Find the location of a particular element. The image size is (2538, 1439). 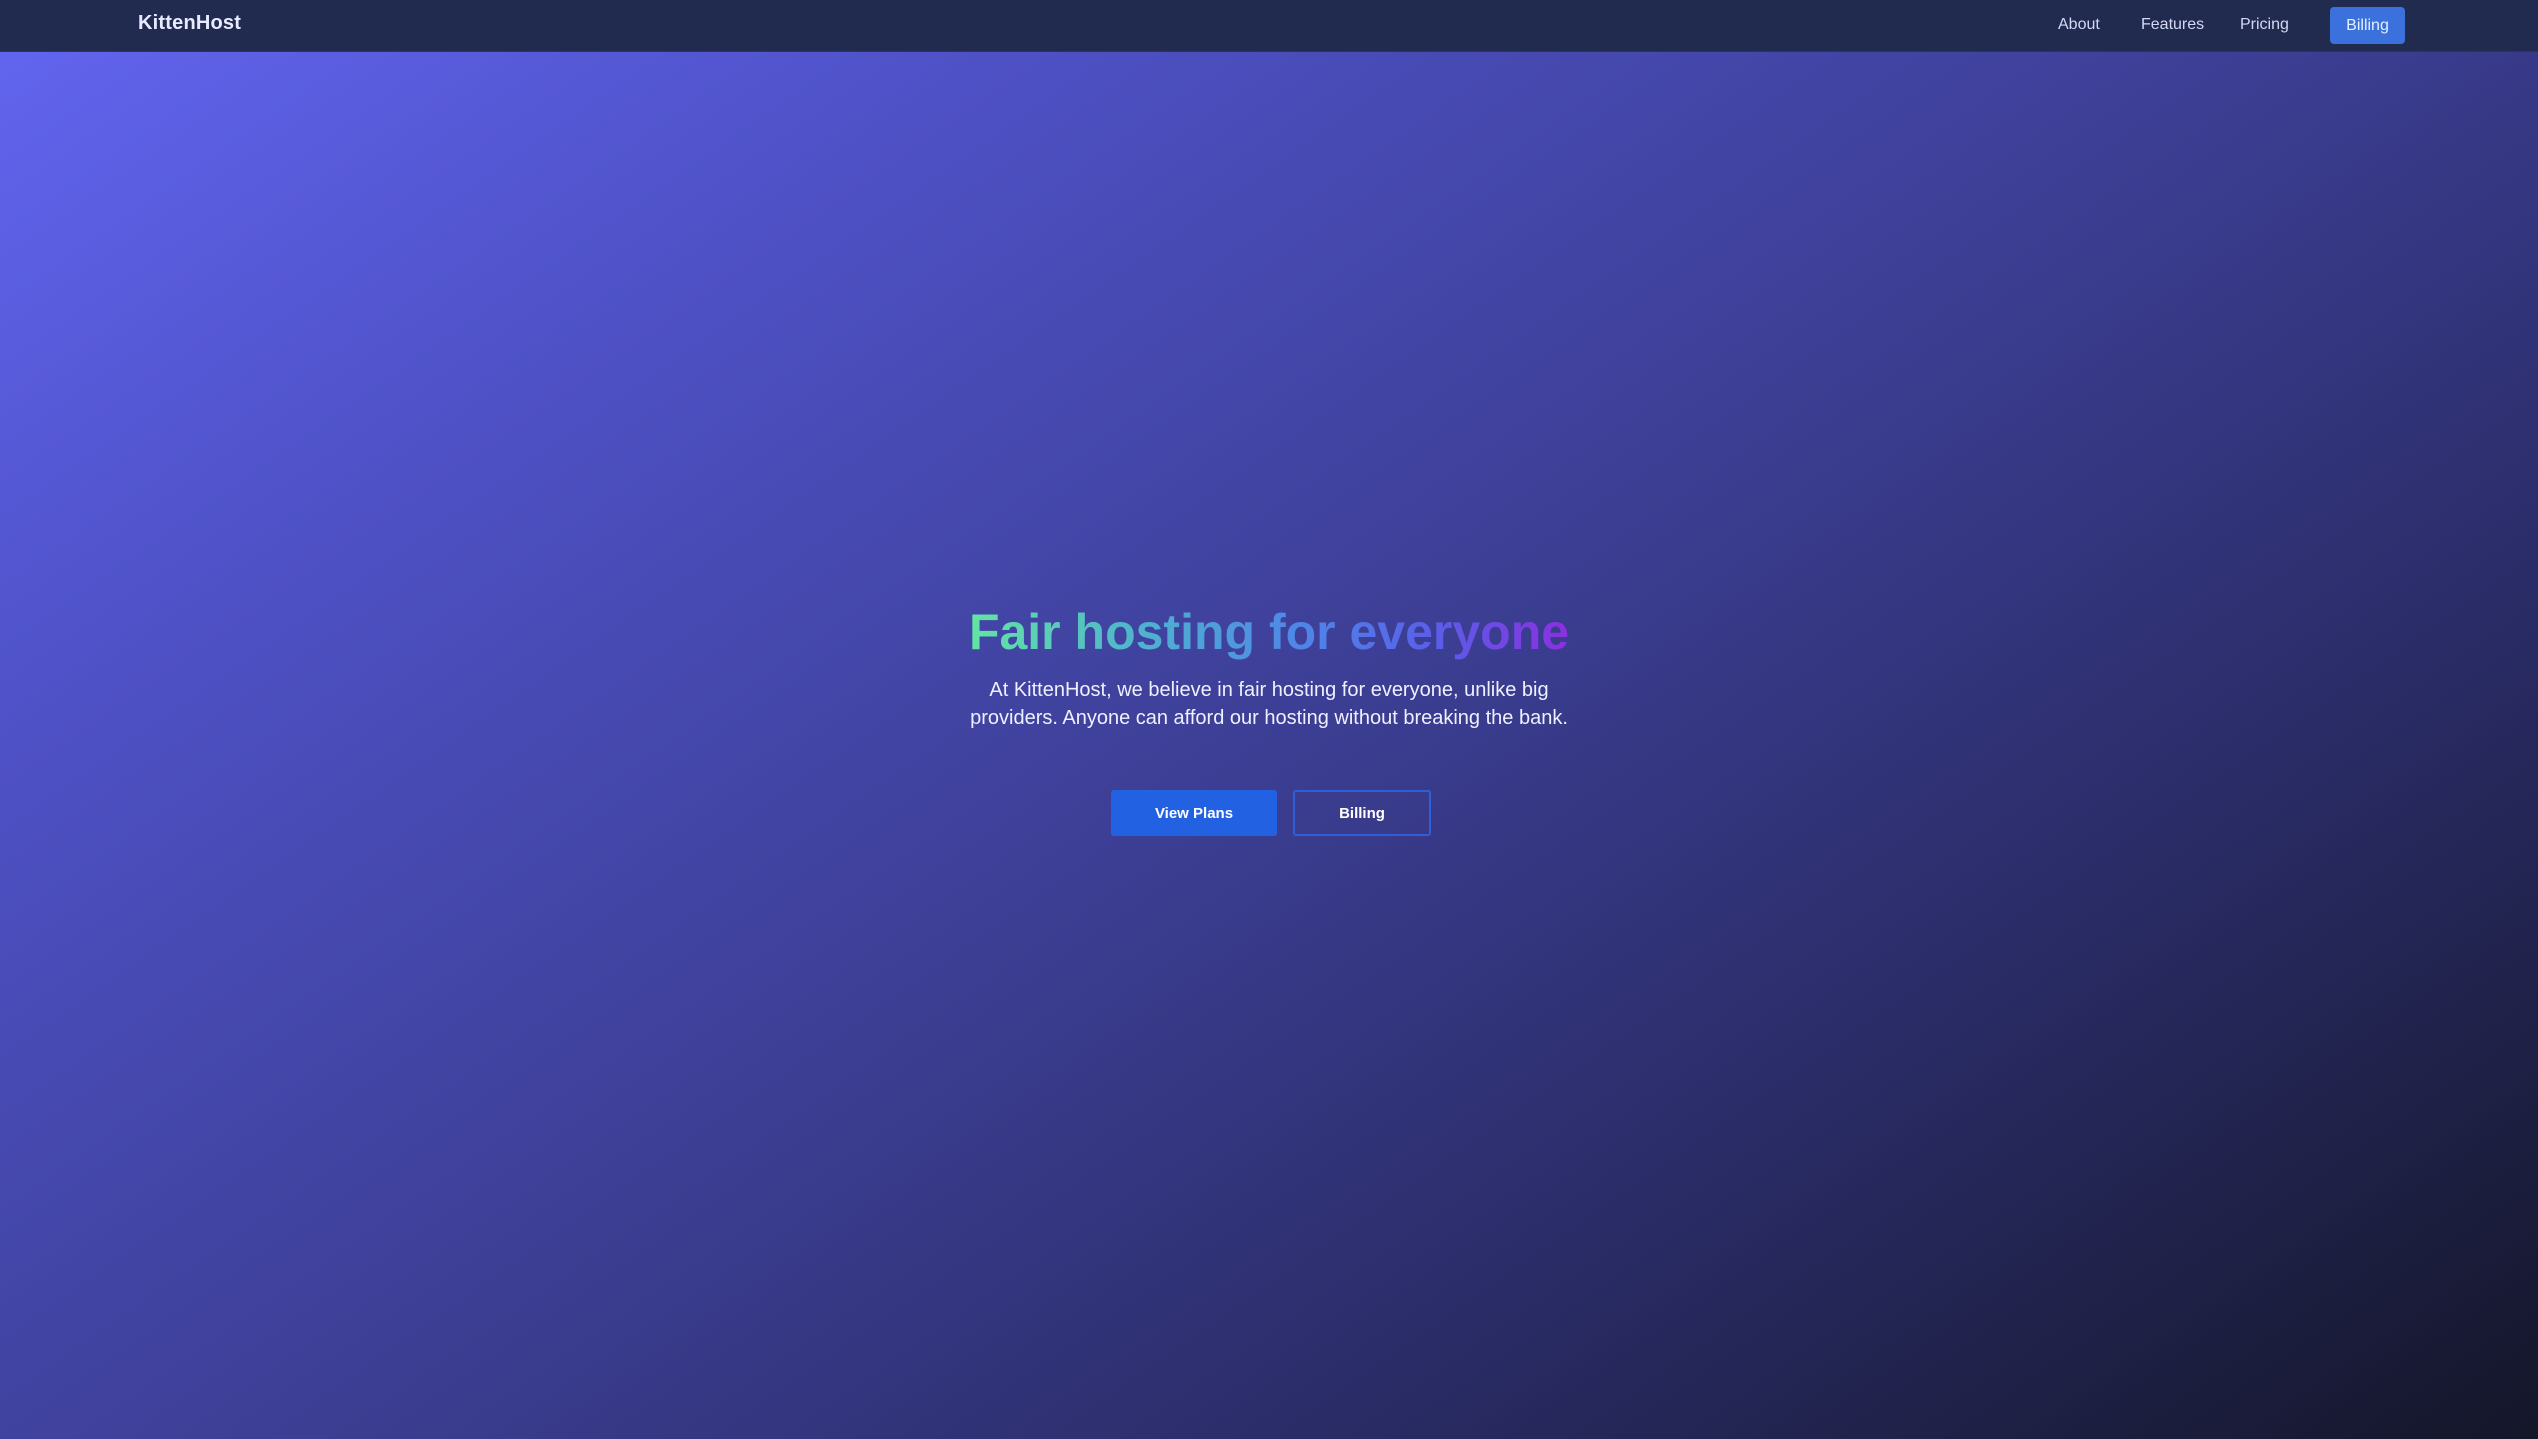

view-plans-button: View Plans is located at coordinates (1194, 813).